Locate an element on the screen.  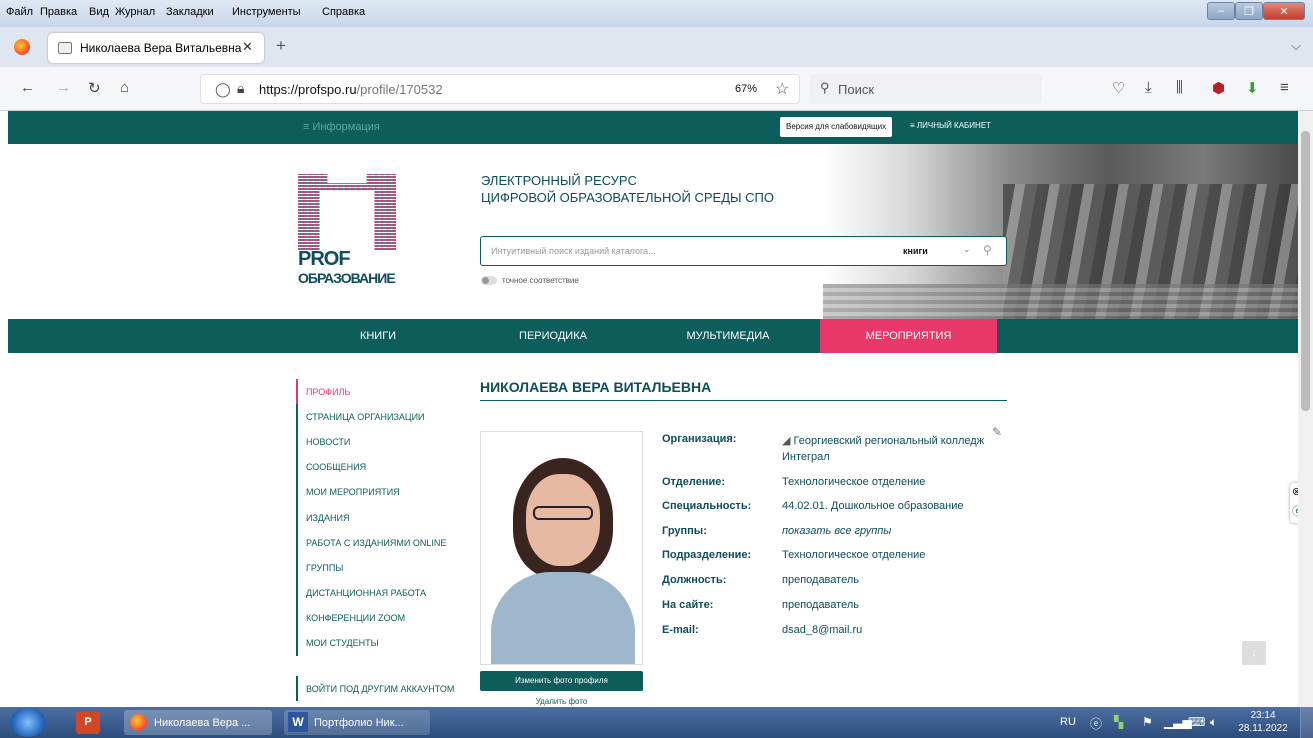
field-label-division: Подразделение: is located at coordinates (707, 555).